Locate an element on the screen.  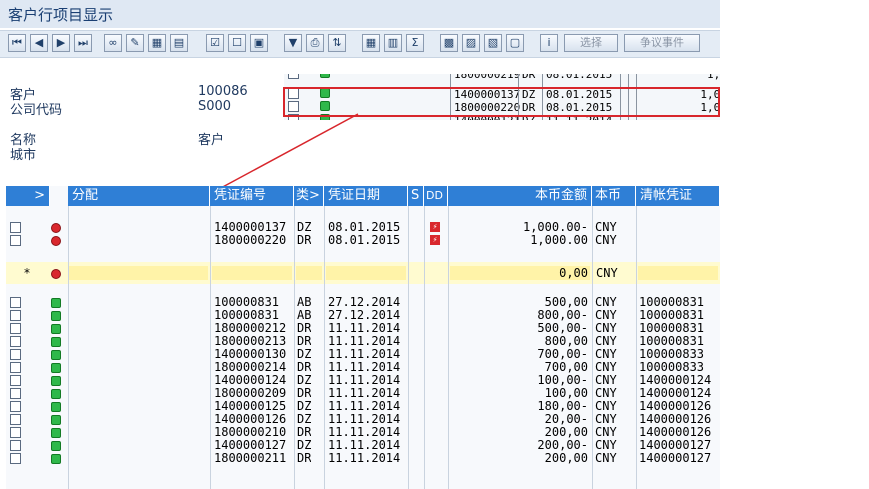
column-special-gl: S is located at coordinates (416, 196).